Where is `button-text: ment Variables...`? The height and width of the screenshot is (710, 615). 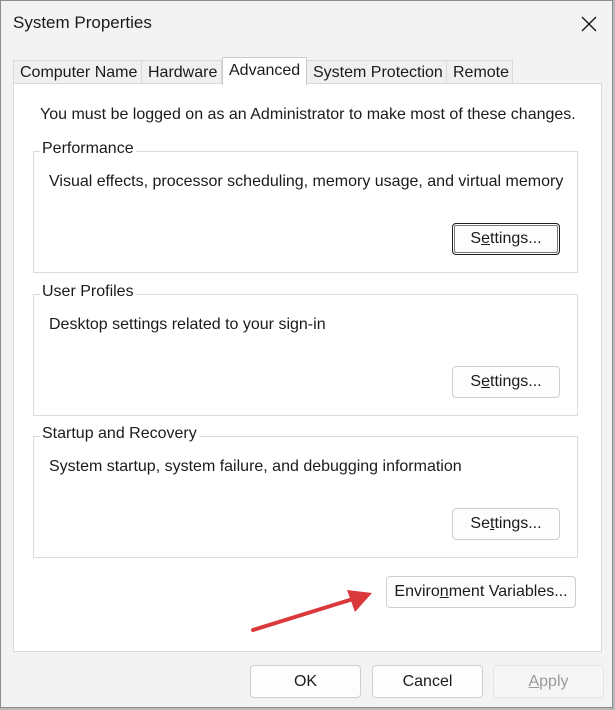
button-text: ment Variables... is located at coordinates (508, 591).